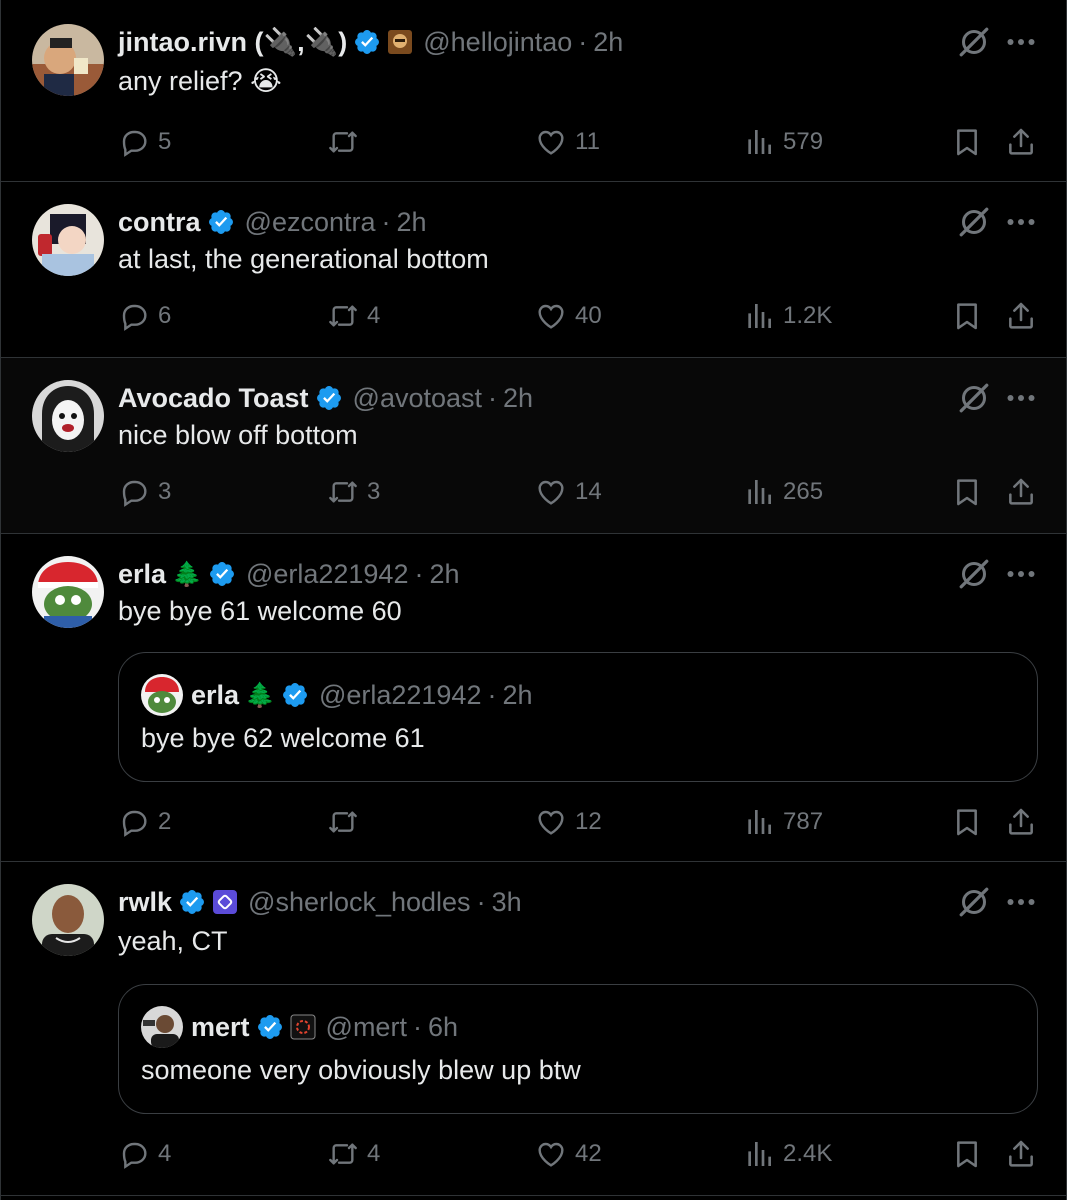 Image resolution: width=1067 pixels, height=1200 pixels. Describe the element at coordinates (568, 492) in the screenshot. I see `like-button: 14` at that location.